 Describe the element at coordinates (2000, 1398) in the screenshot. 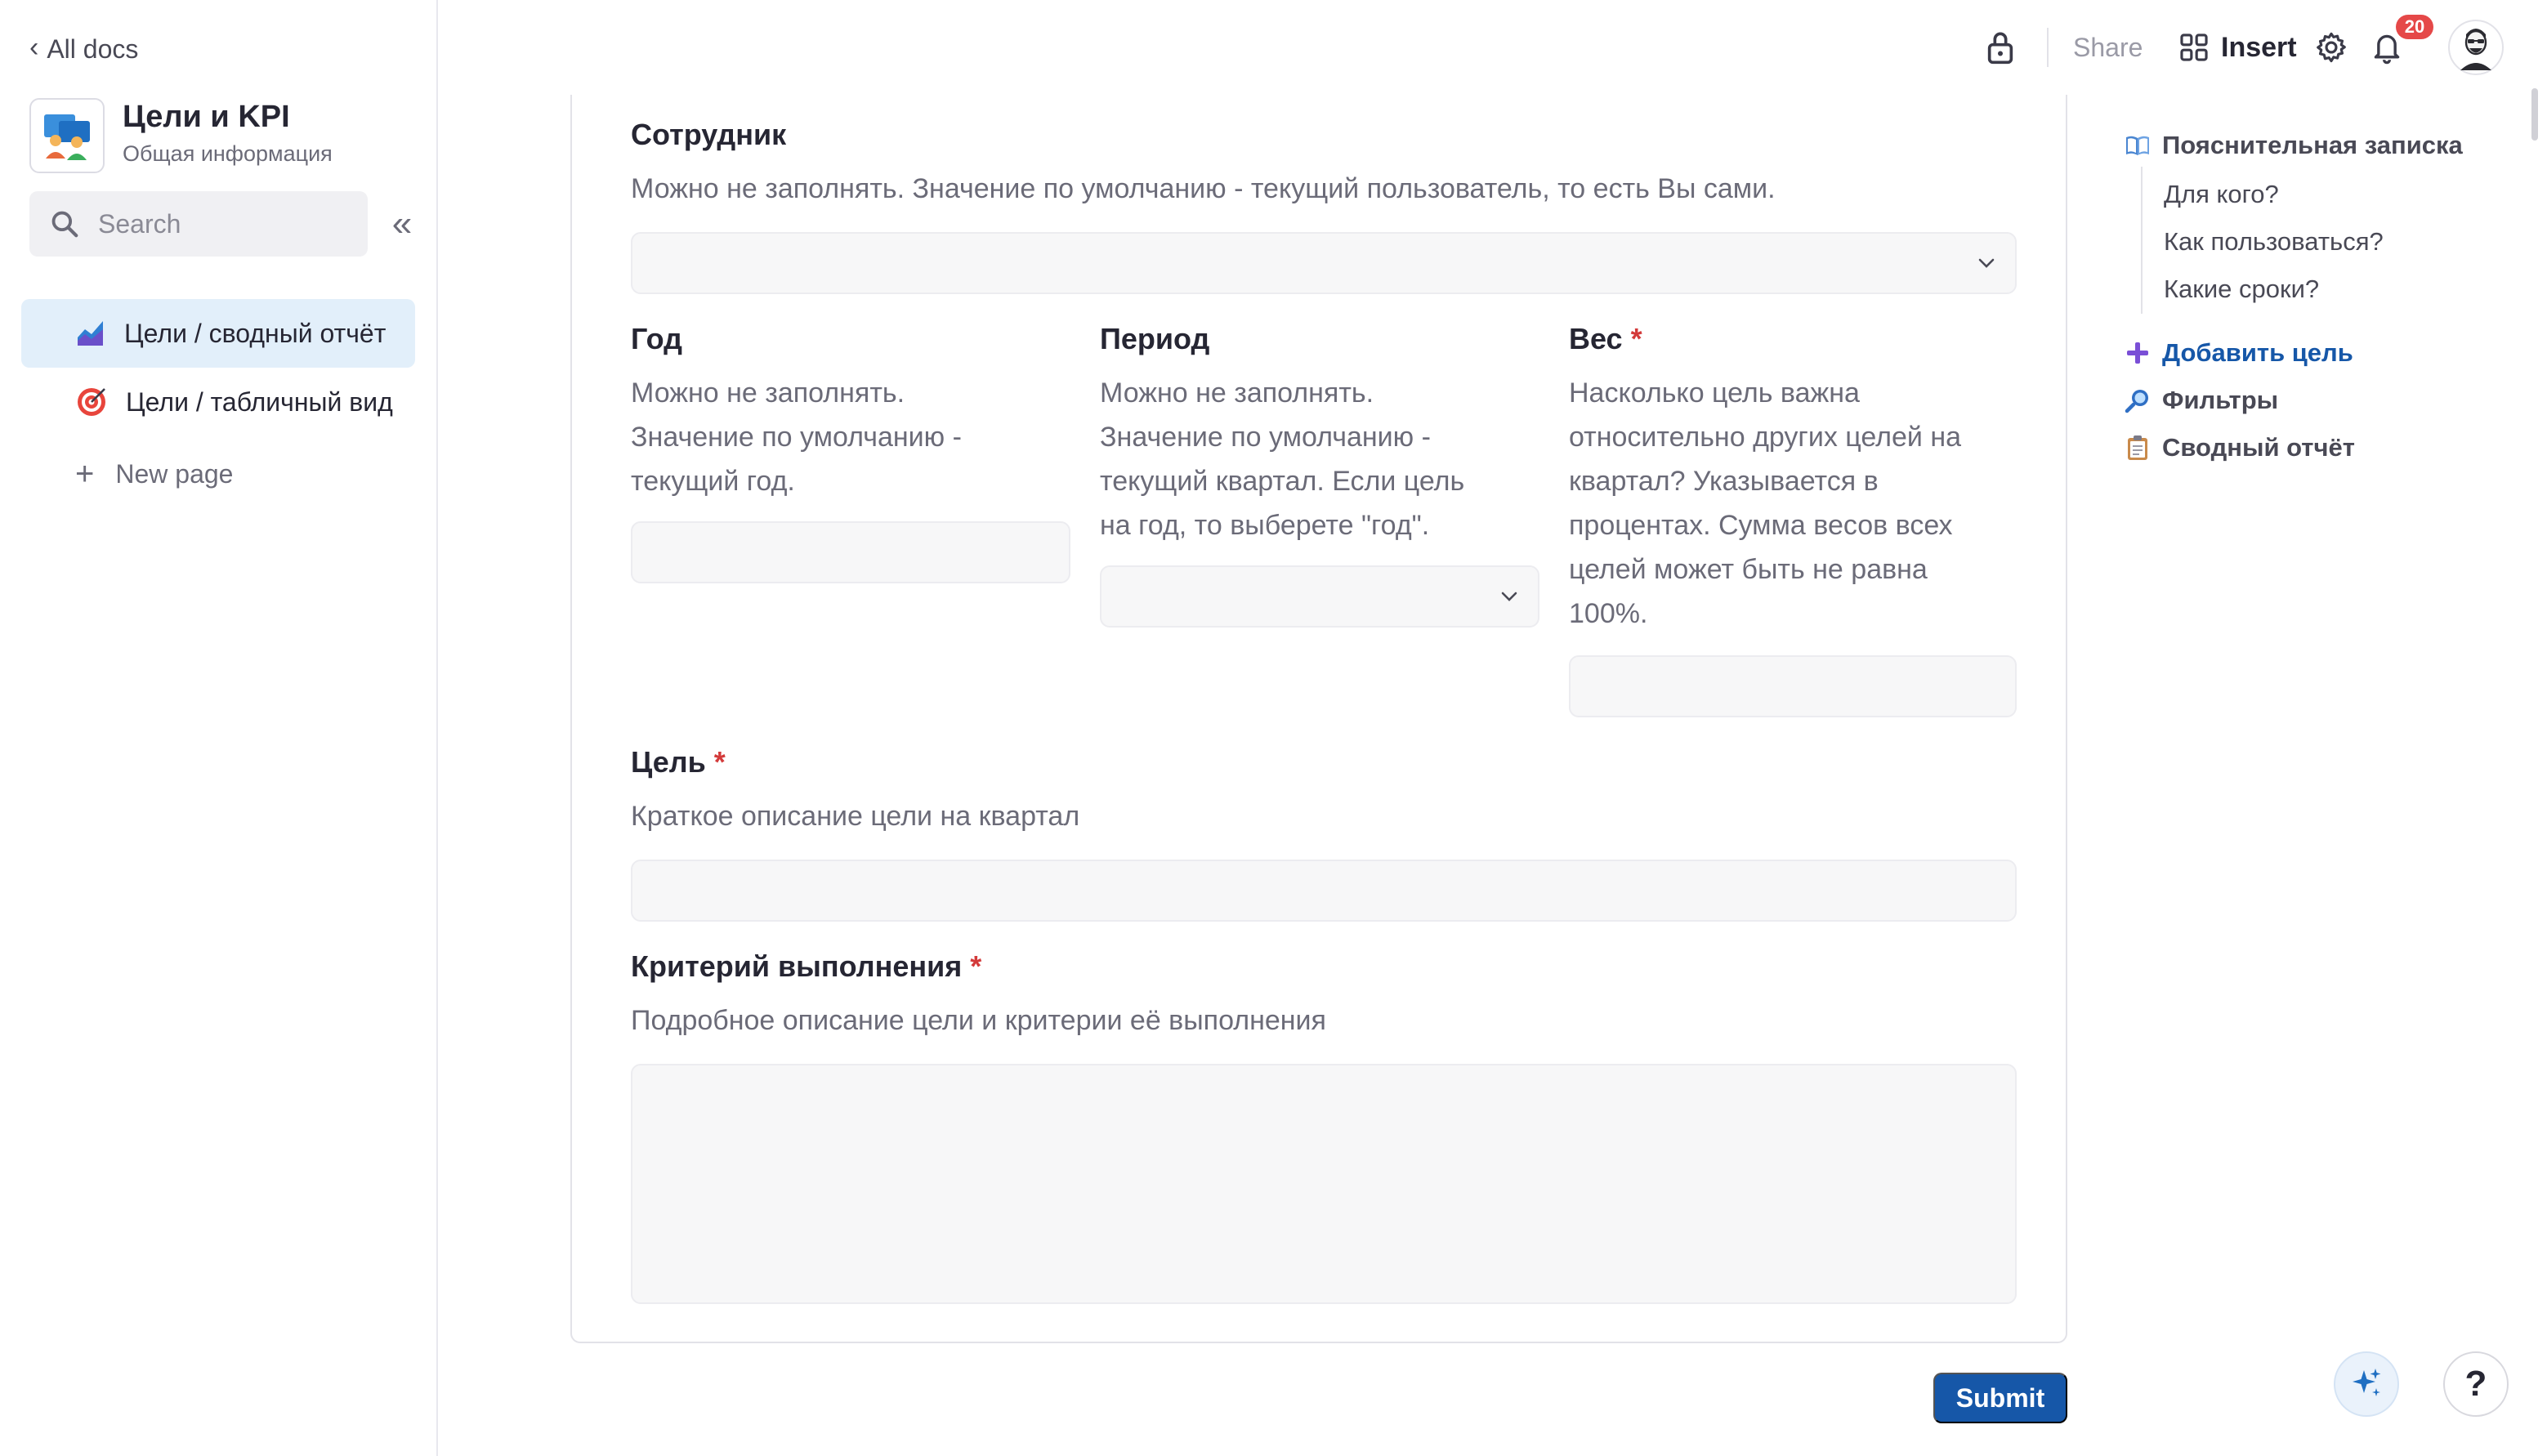

I see `submit-button: Submit` at that location.